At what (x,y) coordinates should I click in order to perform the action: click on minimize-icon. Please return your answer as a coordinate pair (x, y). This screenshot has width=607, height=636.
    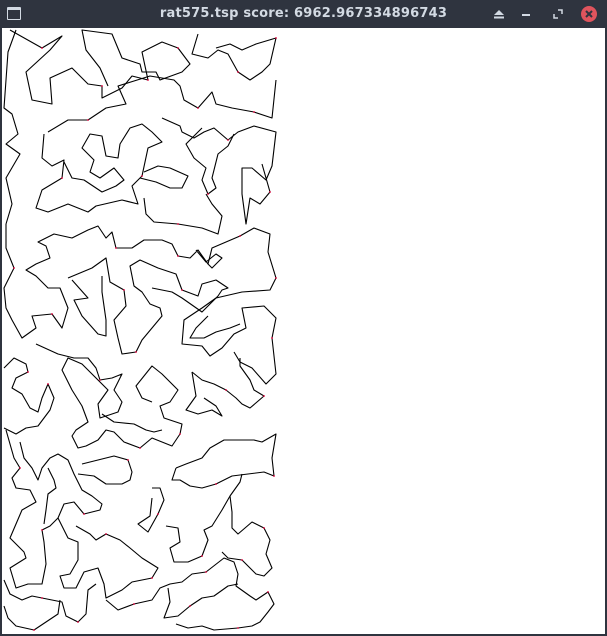
    Looking at the image, I should click on (526, 15).